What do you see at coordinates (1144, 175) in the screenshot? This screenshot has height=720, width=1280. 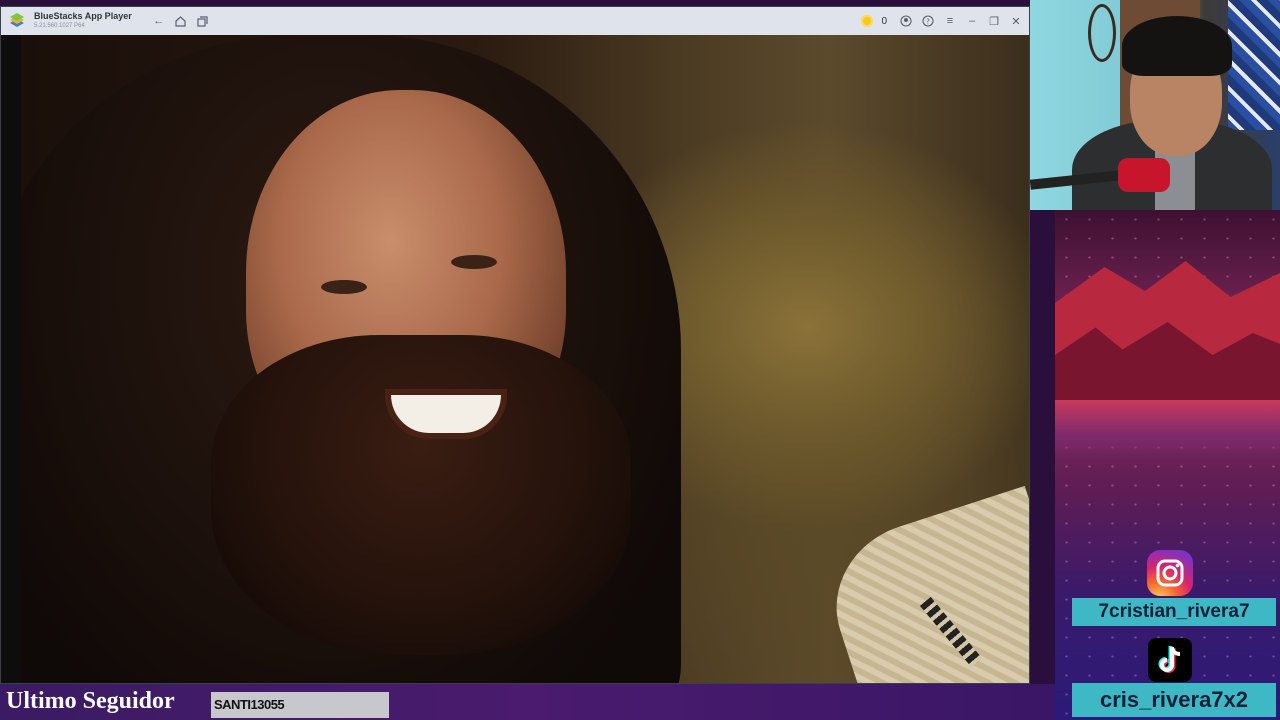 I see `webcam-microphone` at bounding box center [1144, 175].